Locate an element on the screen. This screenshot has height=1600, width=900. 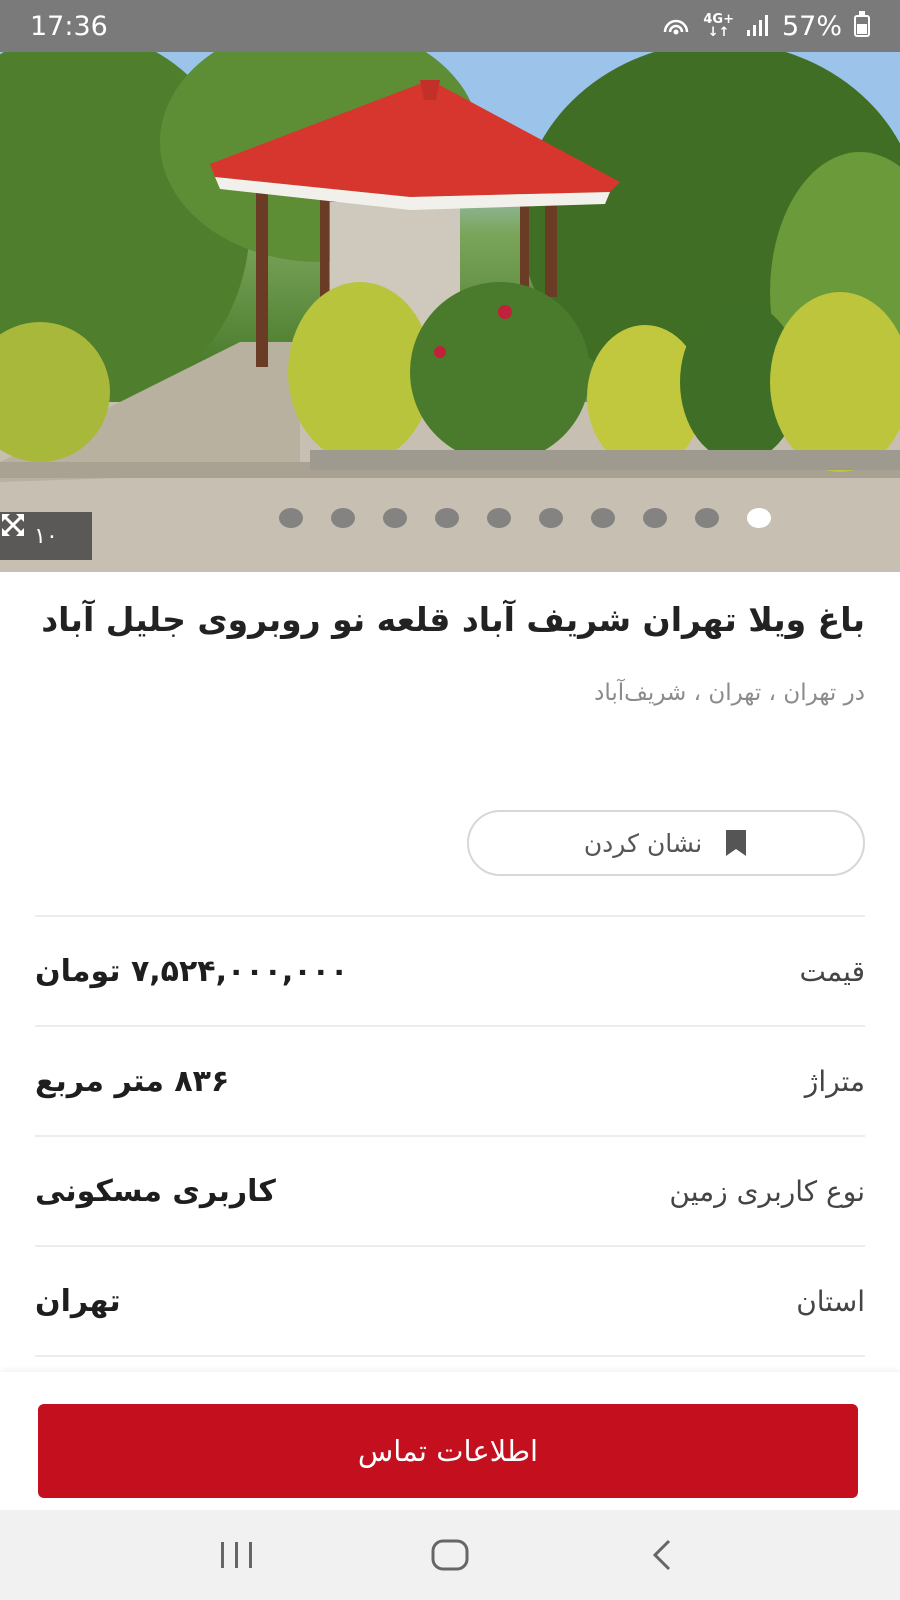
detail-row-province: استان تهران is located at coordinates (450, 1300).